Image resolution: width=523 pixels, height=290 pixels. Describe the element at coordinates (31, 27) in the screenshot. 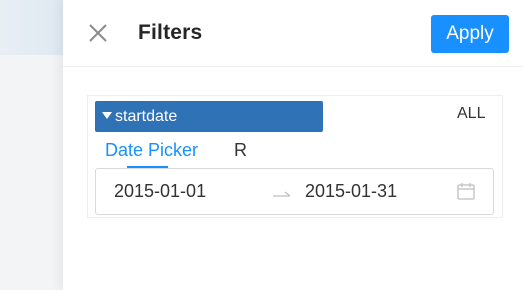

I see `backdrop-header-band` at that location.